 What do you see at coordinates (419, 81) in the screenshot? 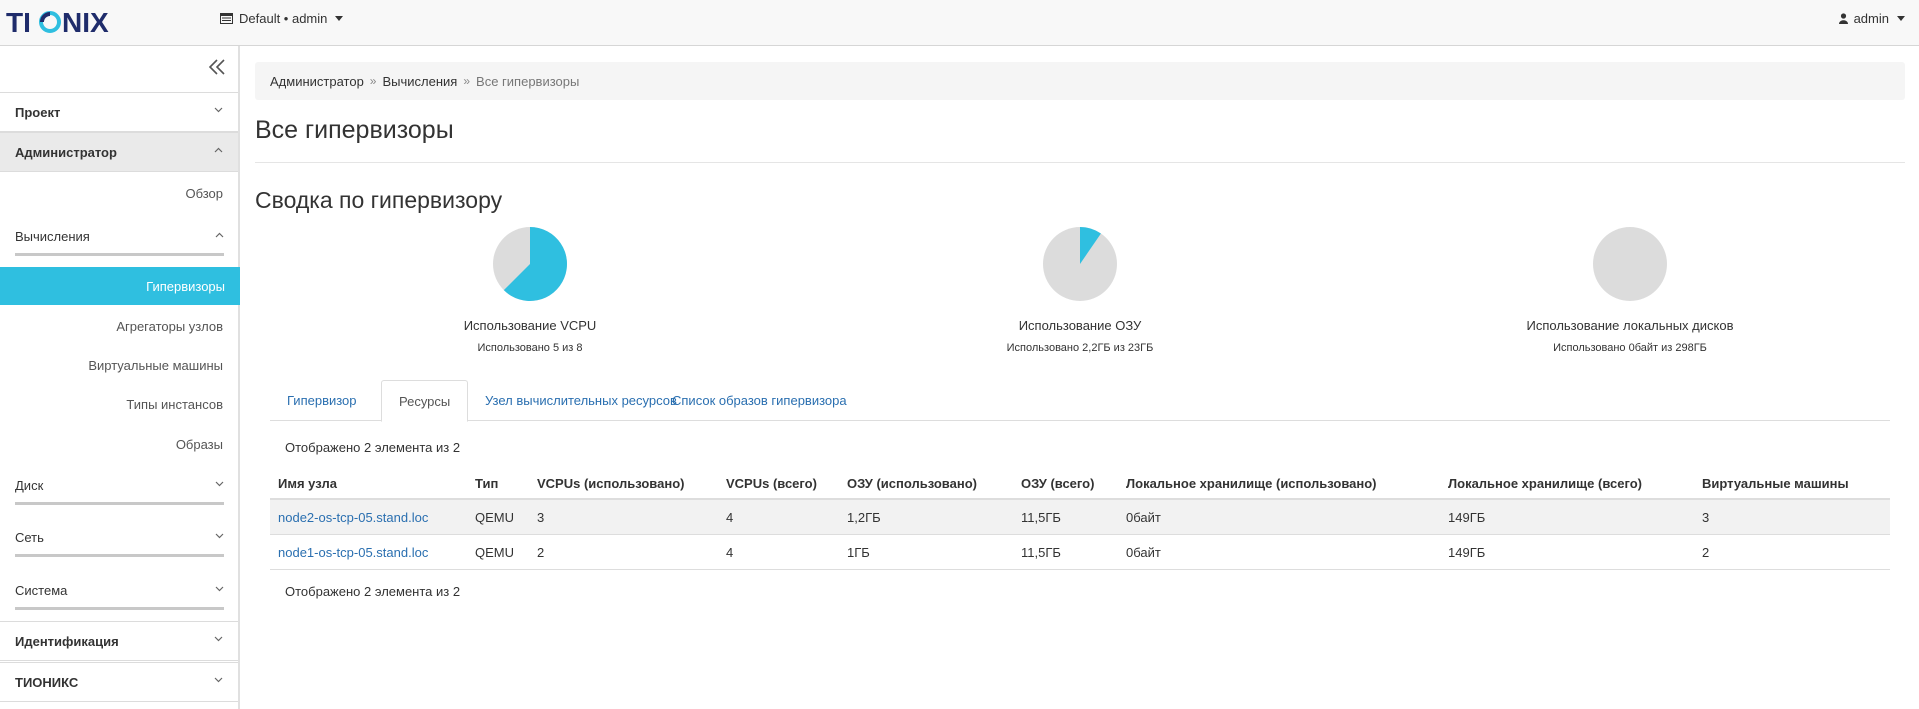
I see `breadcrumb-compute: Вычисления` at bounding box center [419, 81].